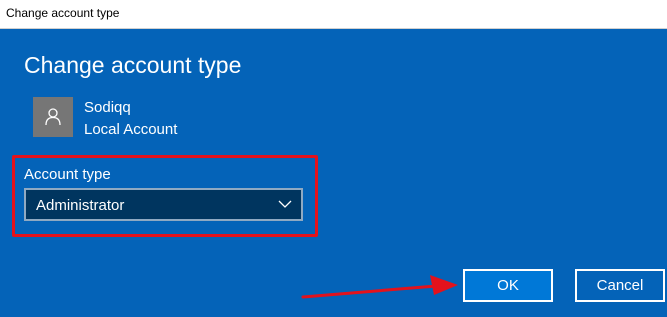 The width and height of the screenshot is (667, 317). I want to click on window-title: Change account type, so click(63, 13).